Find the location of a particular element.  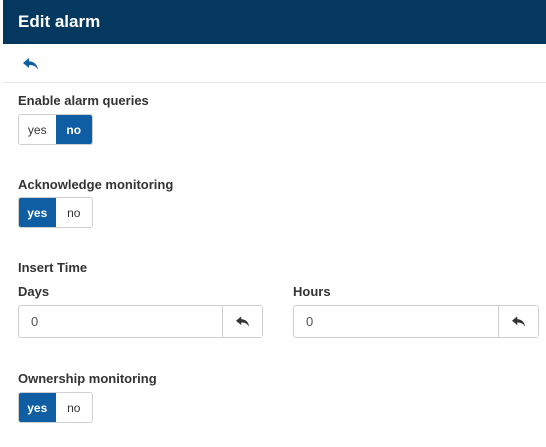

acknowledge-monitoring-toggle: yes no is located at coordinates (55, 212).